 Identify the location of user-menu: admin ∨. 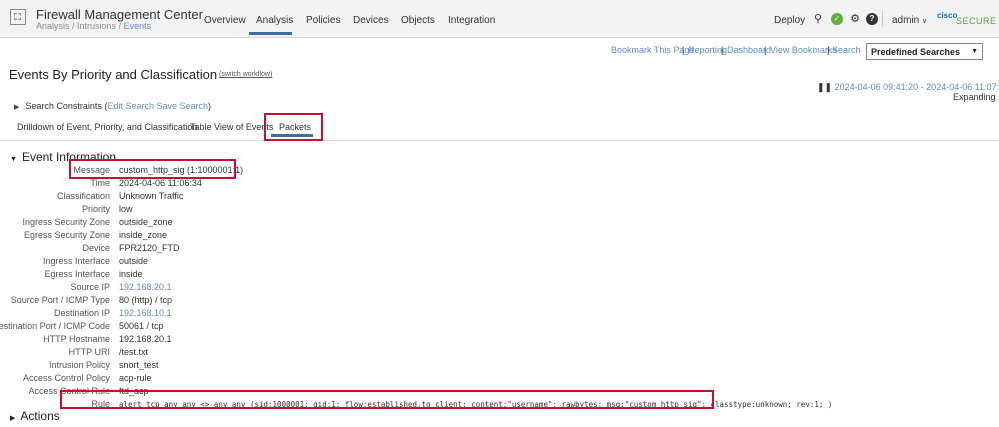
(909, 20).